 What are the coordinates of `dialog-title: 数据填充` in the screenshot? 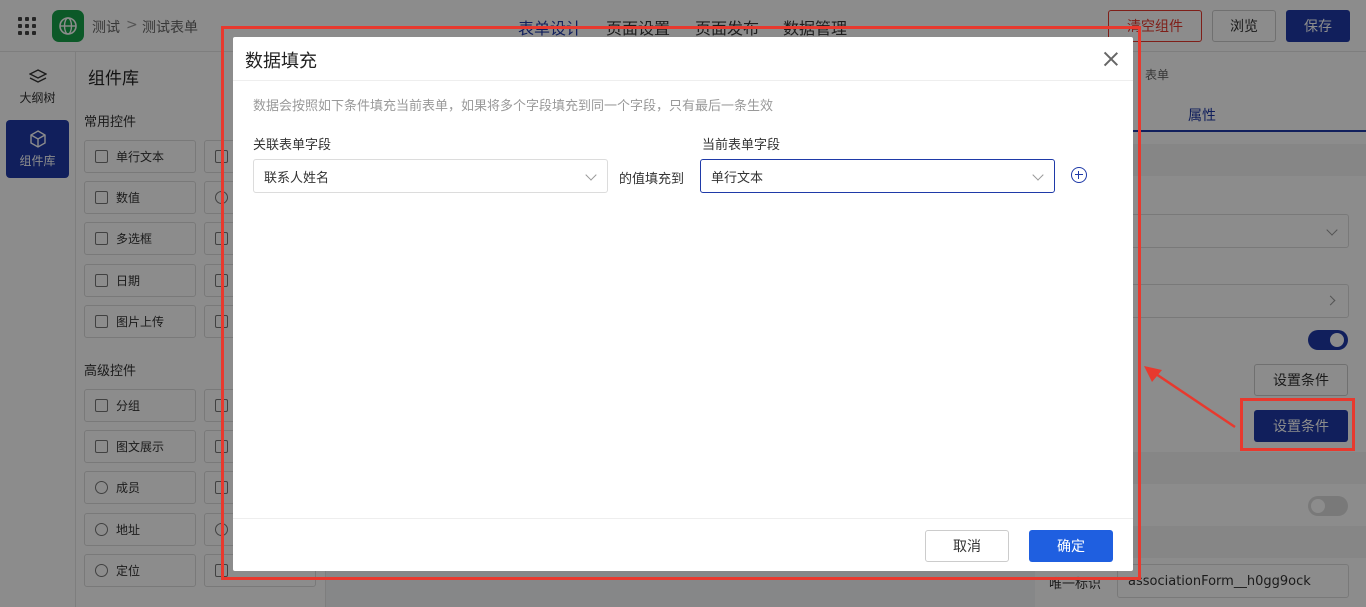 It's located at (281, 61).